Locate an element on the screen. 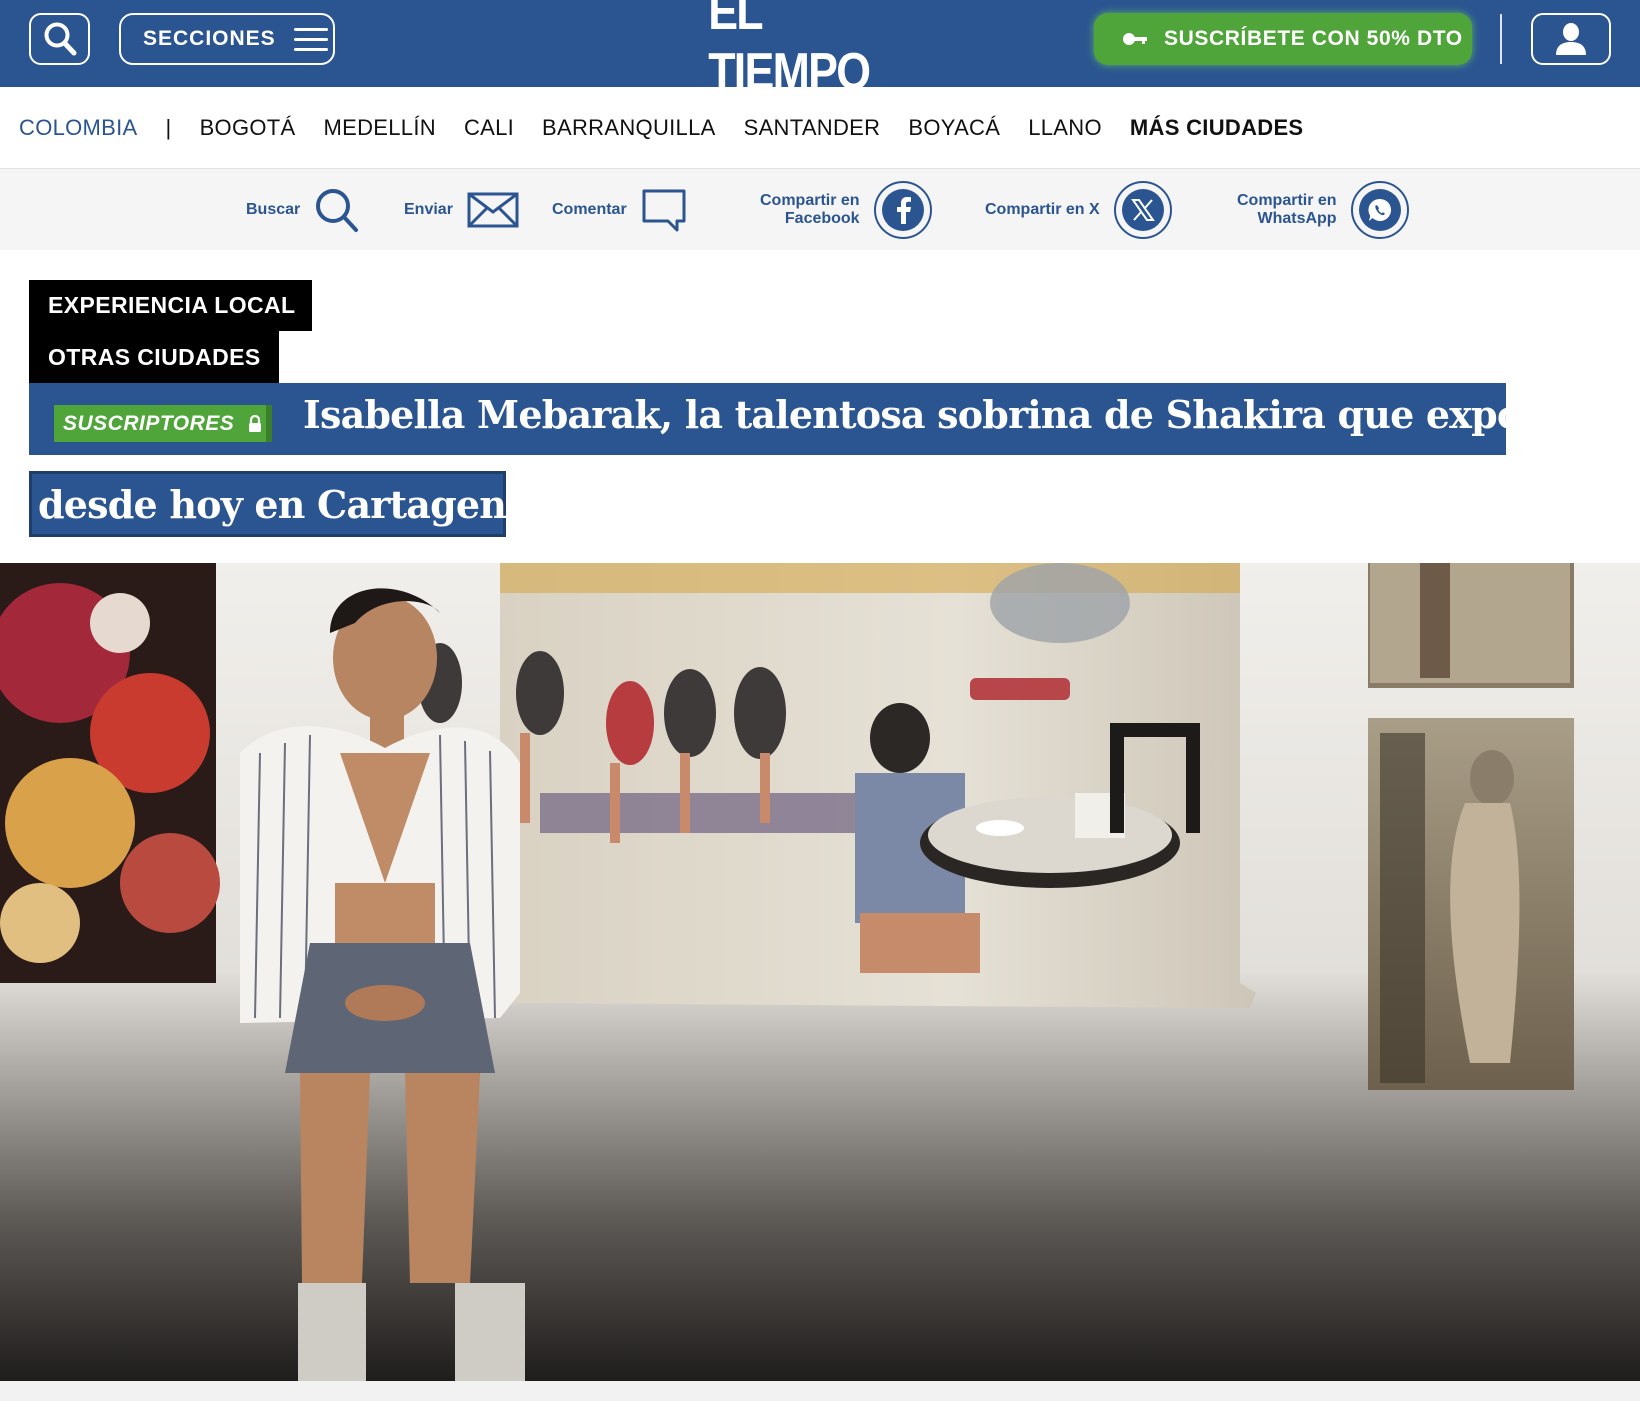 Image resolution: width=1640 pixels, height=1401 pixels. share-facebook-button: Compartir en Facebook is located at coordinates (846, 209).